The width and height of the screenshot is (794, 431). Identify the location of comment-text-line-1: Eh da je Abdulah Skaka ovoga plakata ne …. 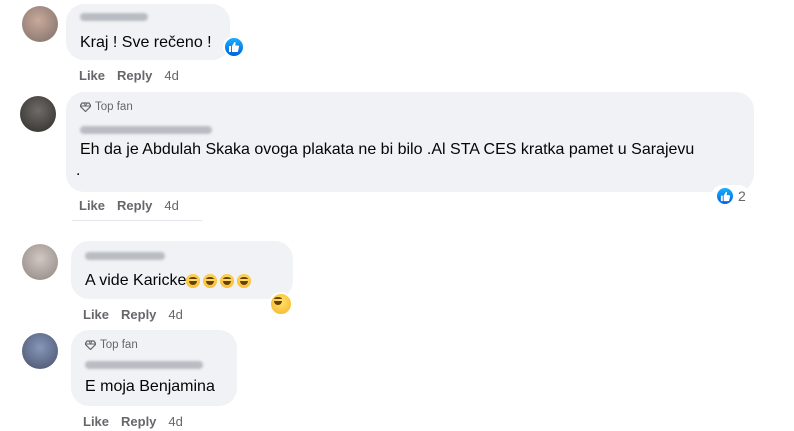
(387, 149).